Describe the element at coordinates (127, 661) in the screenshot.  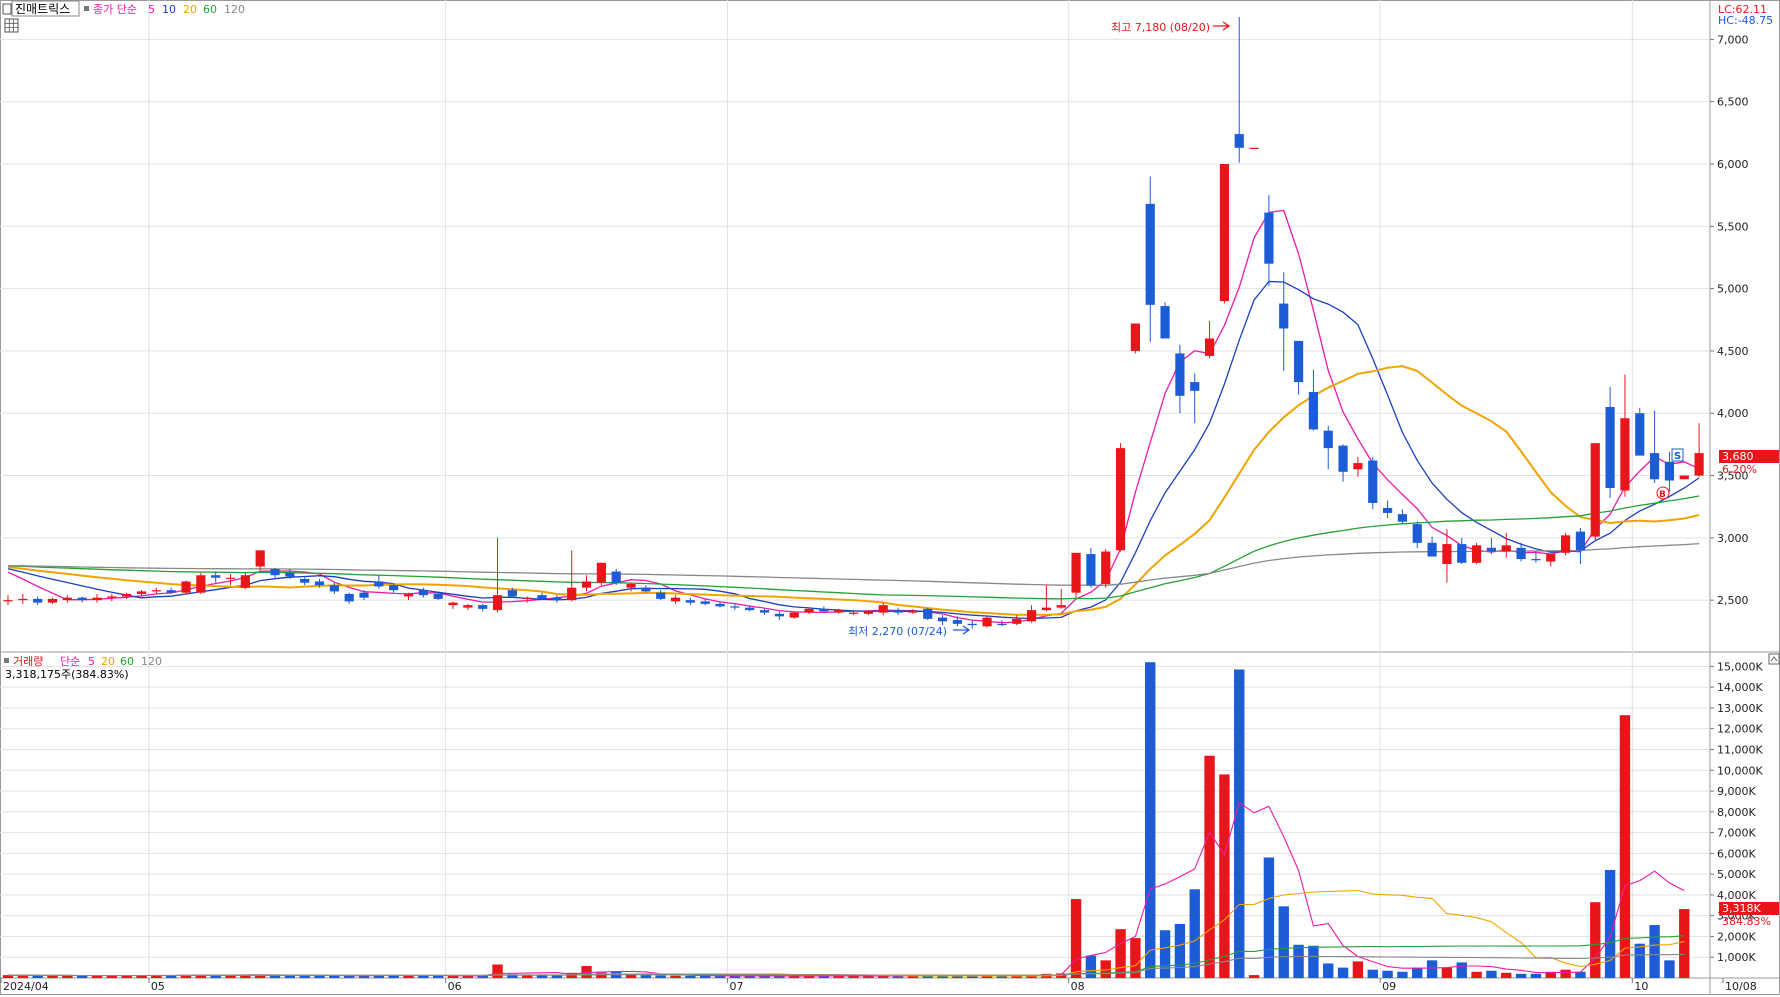
I see `vma-period-60: 60` at that location.